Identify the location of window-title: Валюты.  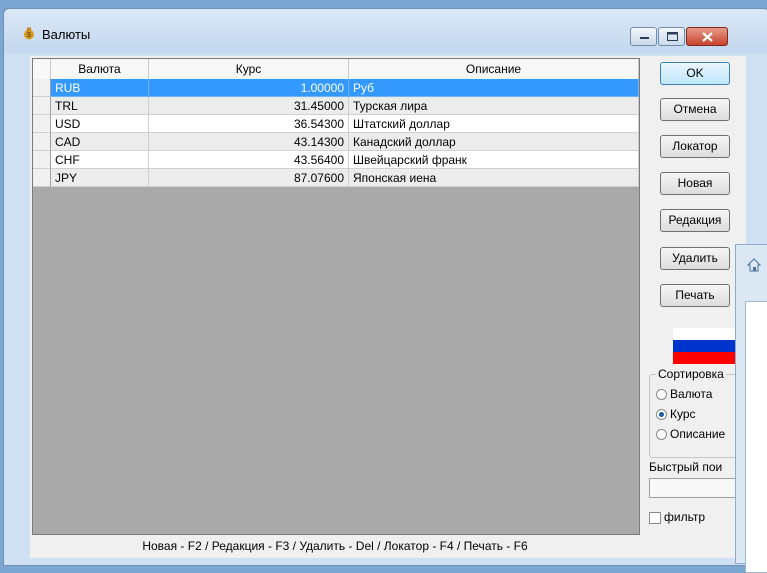
(66, 34).